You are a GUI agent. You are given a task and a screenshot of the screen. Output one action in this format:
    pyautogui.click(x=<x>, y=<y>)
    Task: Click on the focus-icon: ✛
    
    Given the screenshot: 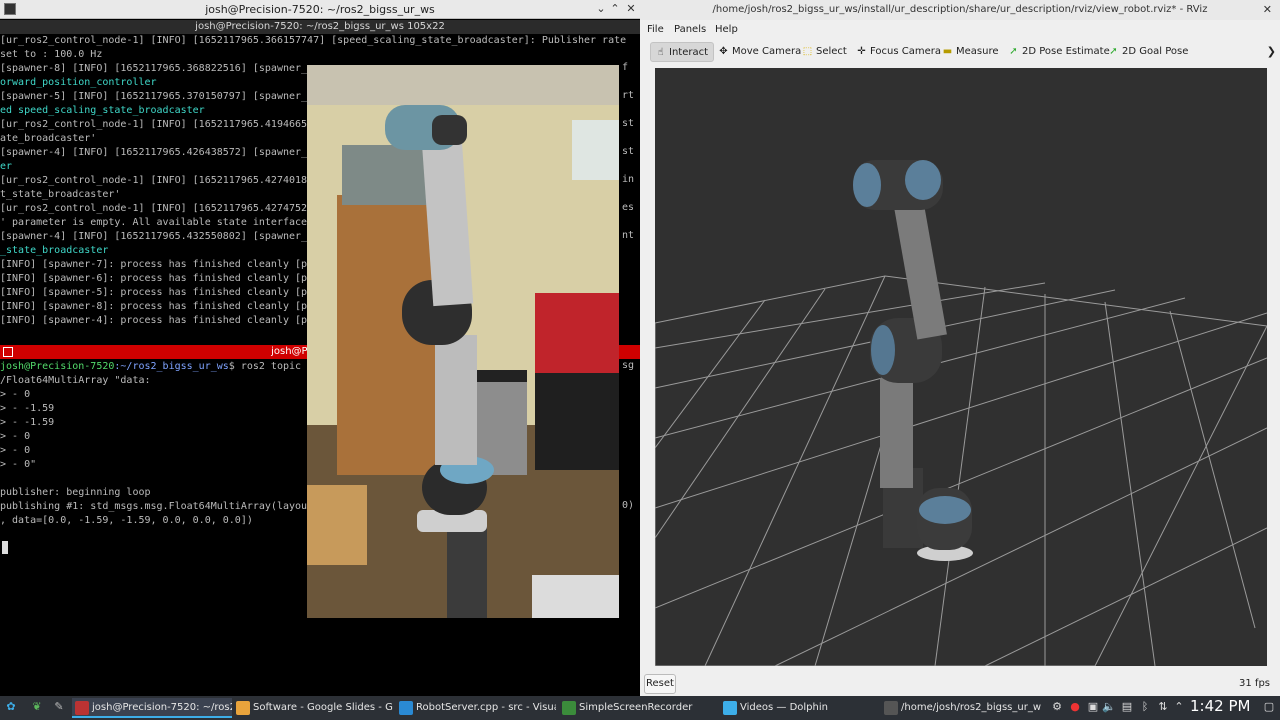 What is the action you would take?
    pyautogui.click(x=861, y=51)
    